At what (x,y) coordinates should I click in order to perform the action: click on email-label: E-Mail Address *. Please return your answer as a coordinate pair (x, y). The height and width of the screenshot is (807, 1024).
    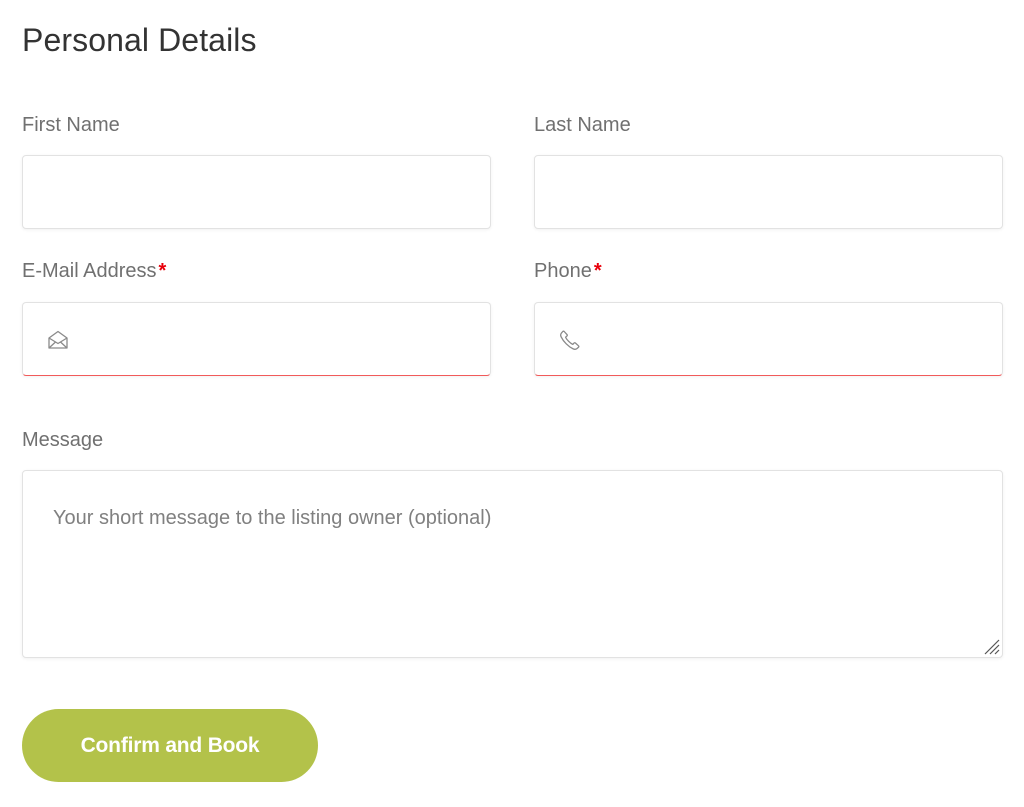
    Looking at the image, I should click on (94, 271).